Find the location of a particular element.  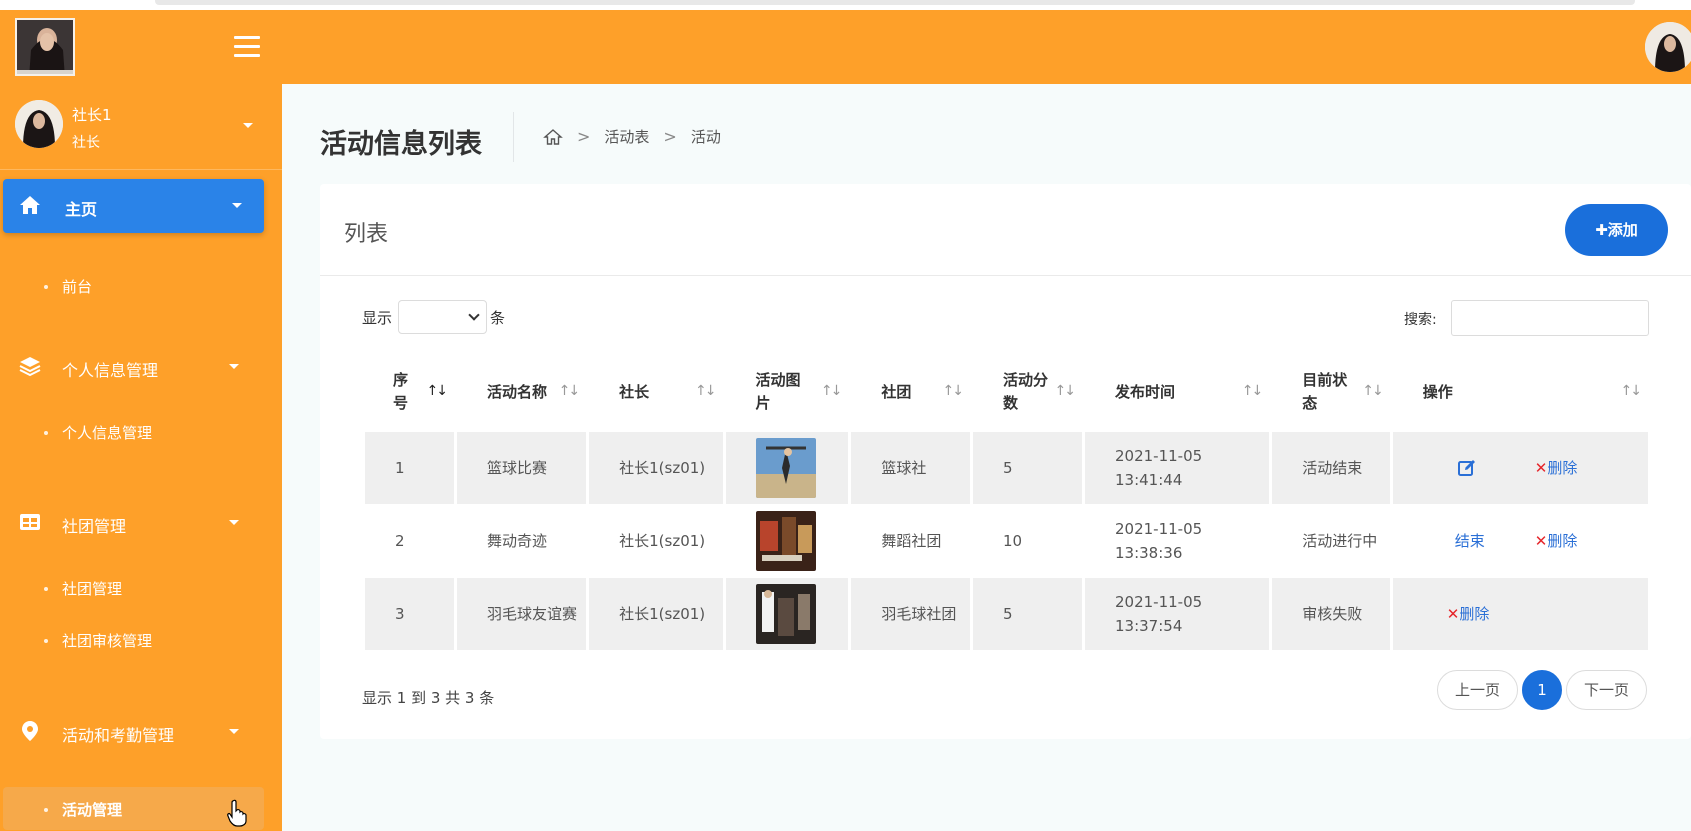

add-button-label: 添加 is located at coordinates (1622, 230).